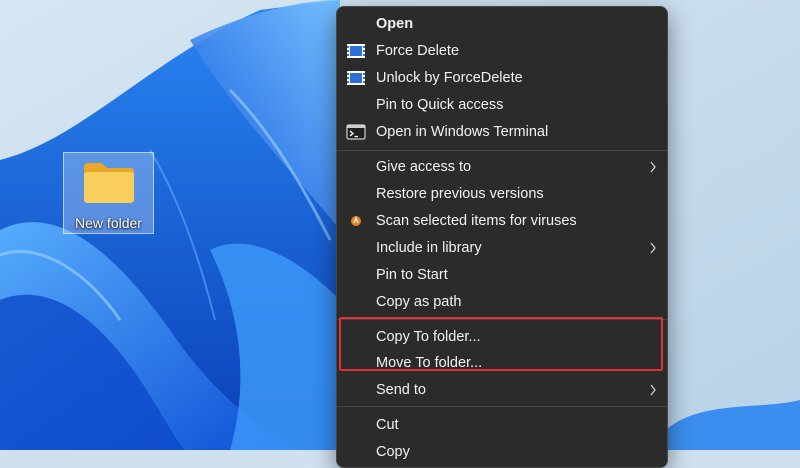 The image size is (800, 468). I want to click on menu-item-pin-to-start: Pin to Start, so click(502, 275).